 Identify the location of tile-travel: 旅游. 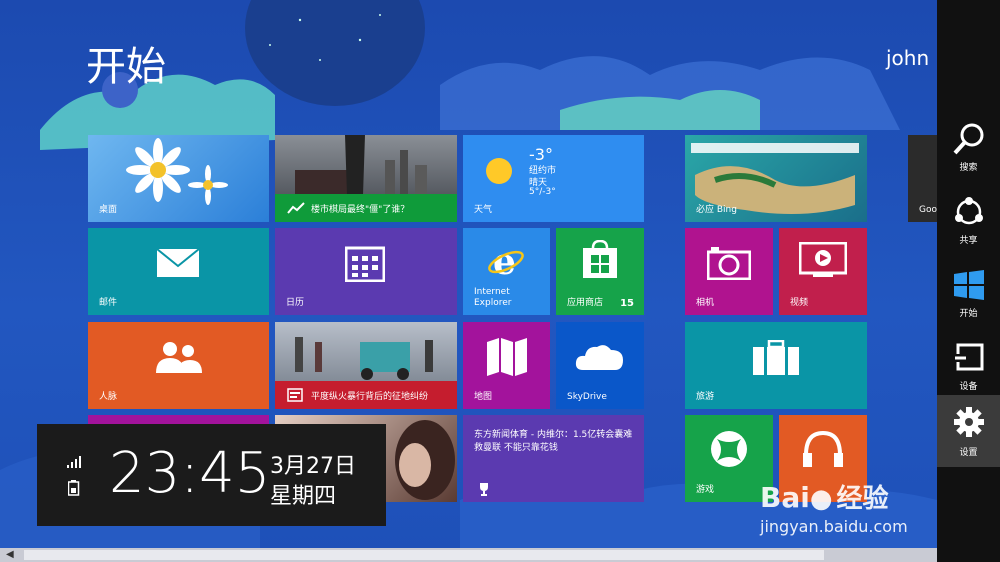
(776, 365).